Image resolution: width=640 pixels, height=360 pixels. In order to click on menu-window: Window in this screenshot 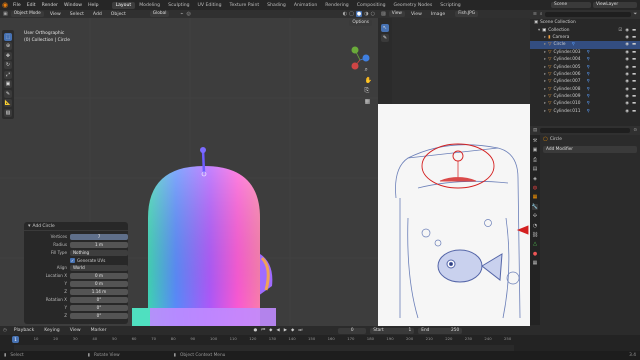, I will do `click(73, 5)`.